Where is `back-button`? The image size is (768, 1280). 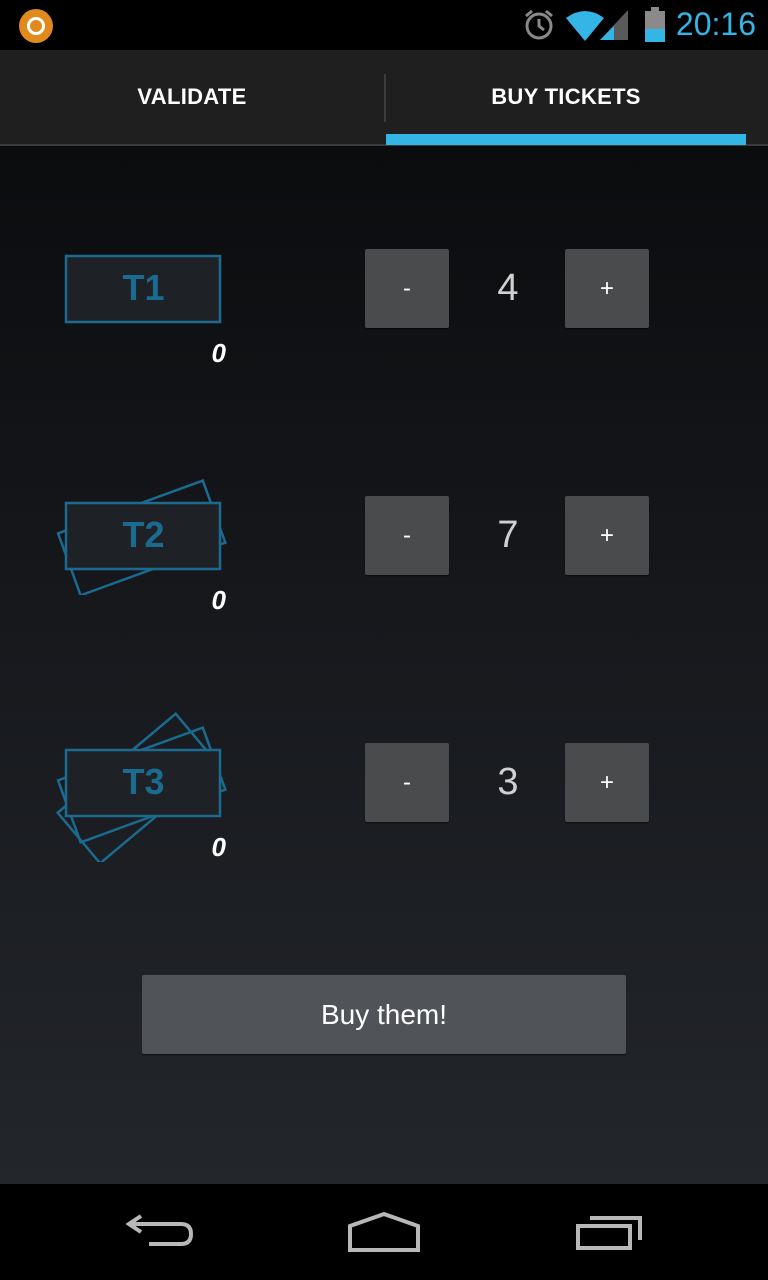
back-button is located at coordinates (160, 1232).